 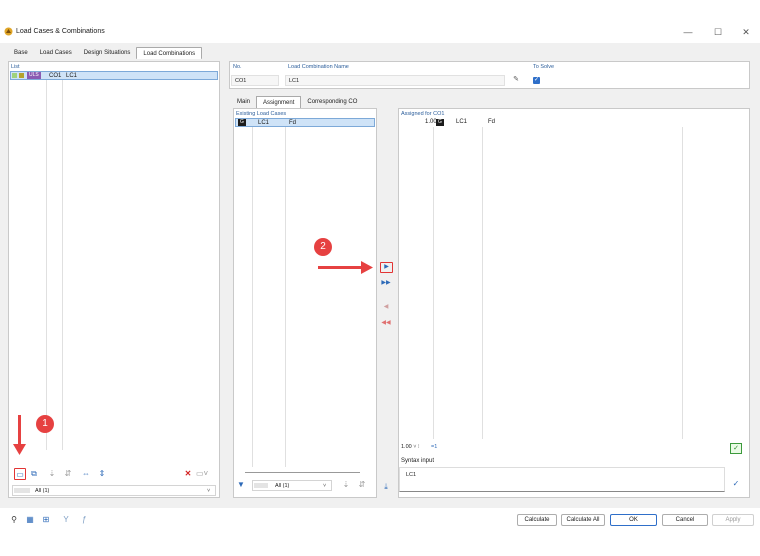 What do you see at coordinates (423, 114) in the screenshot?
I see `assigned-label: Assigned for CO1` at bounding box center [423, 114].